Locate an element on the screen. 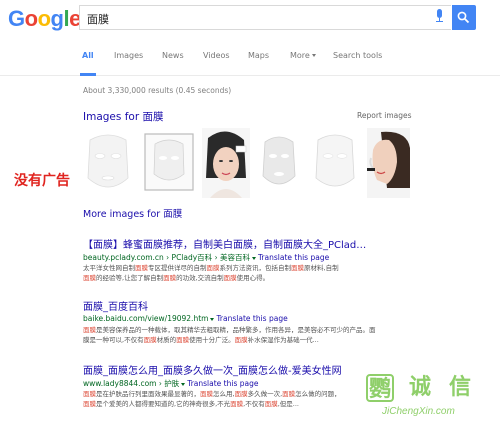 This screenshot has width=500, height=425. tab-all: All is located at coordinates (88, 55).